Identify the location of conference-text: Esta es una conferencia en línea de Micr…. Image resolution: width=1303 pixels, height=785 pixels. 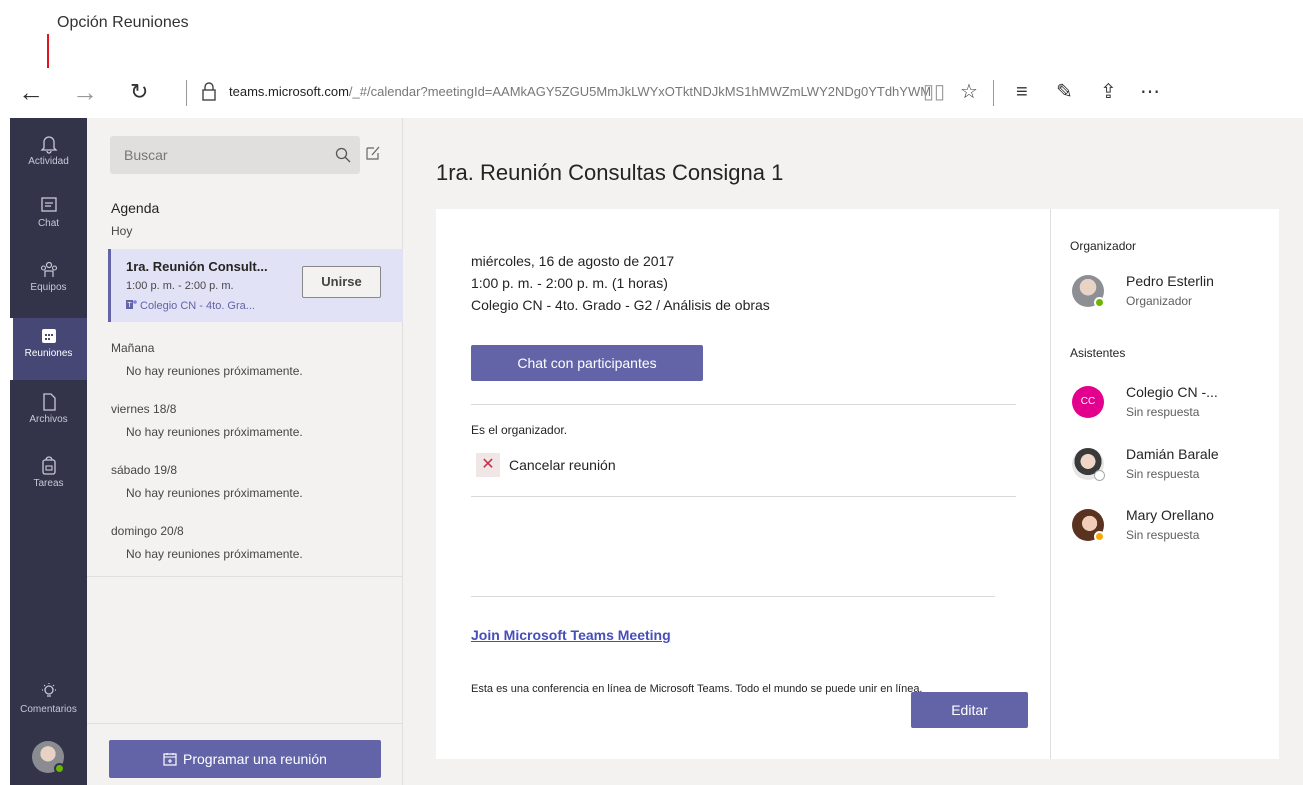
(697, 689).